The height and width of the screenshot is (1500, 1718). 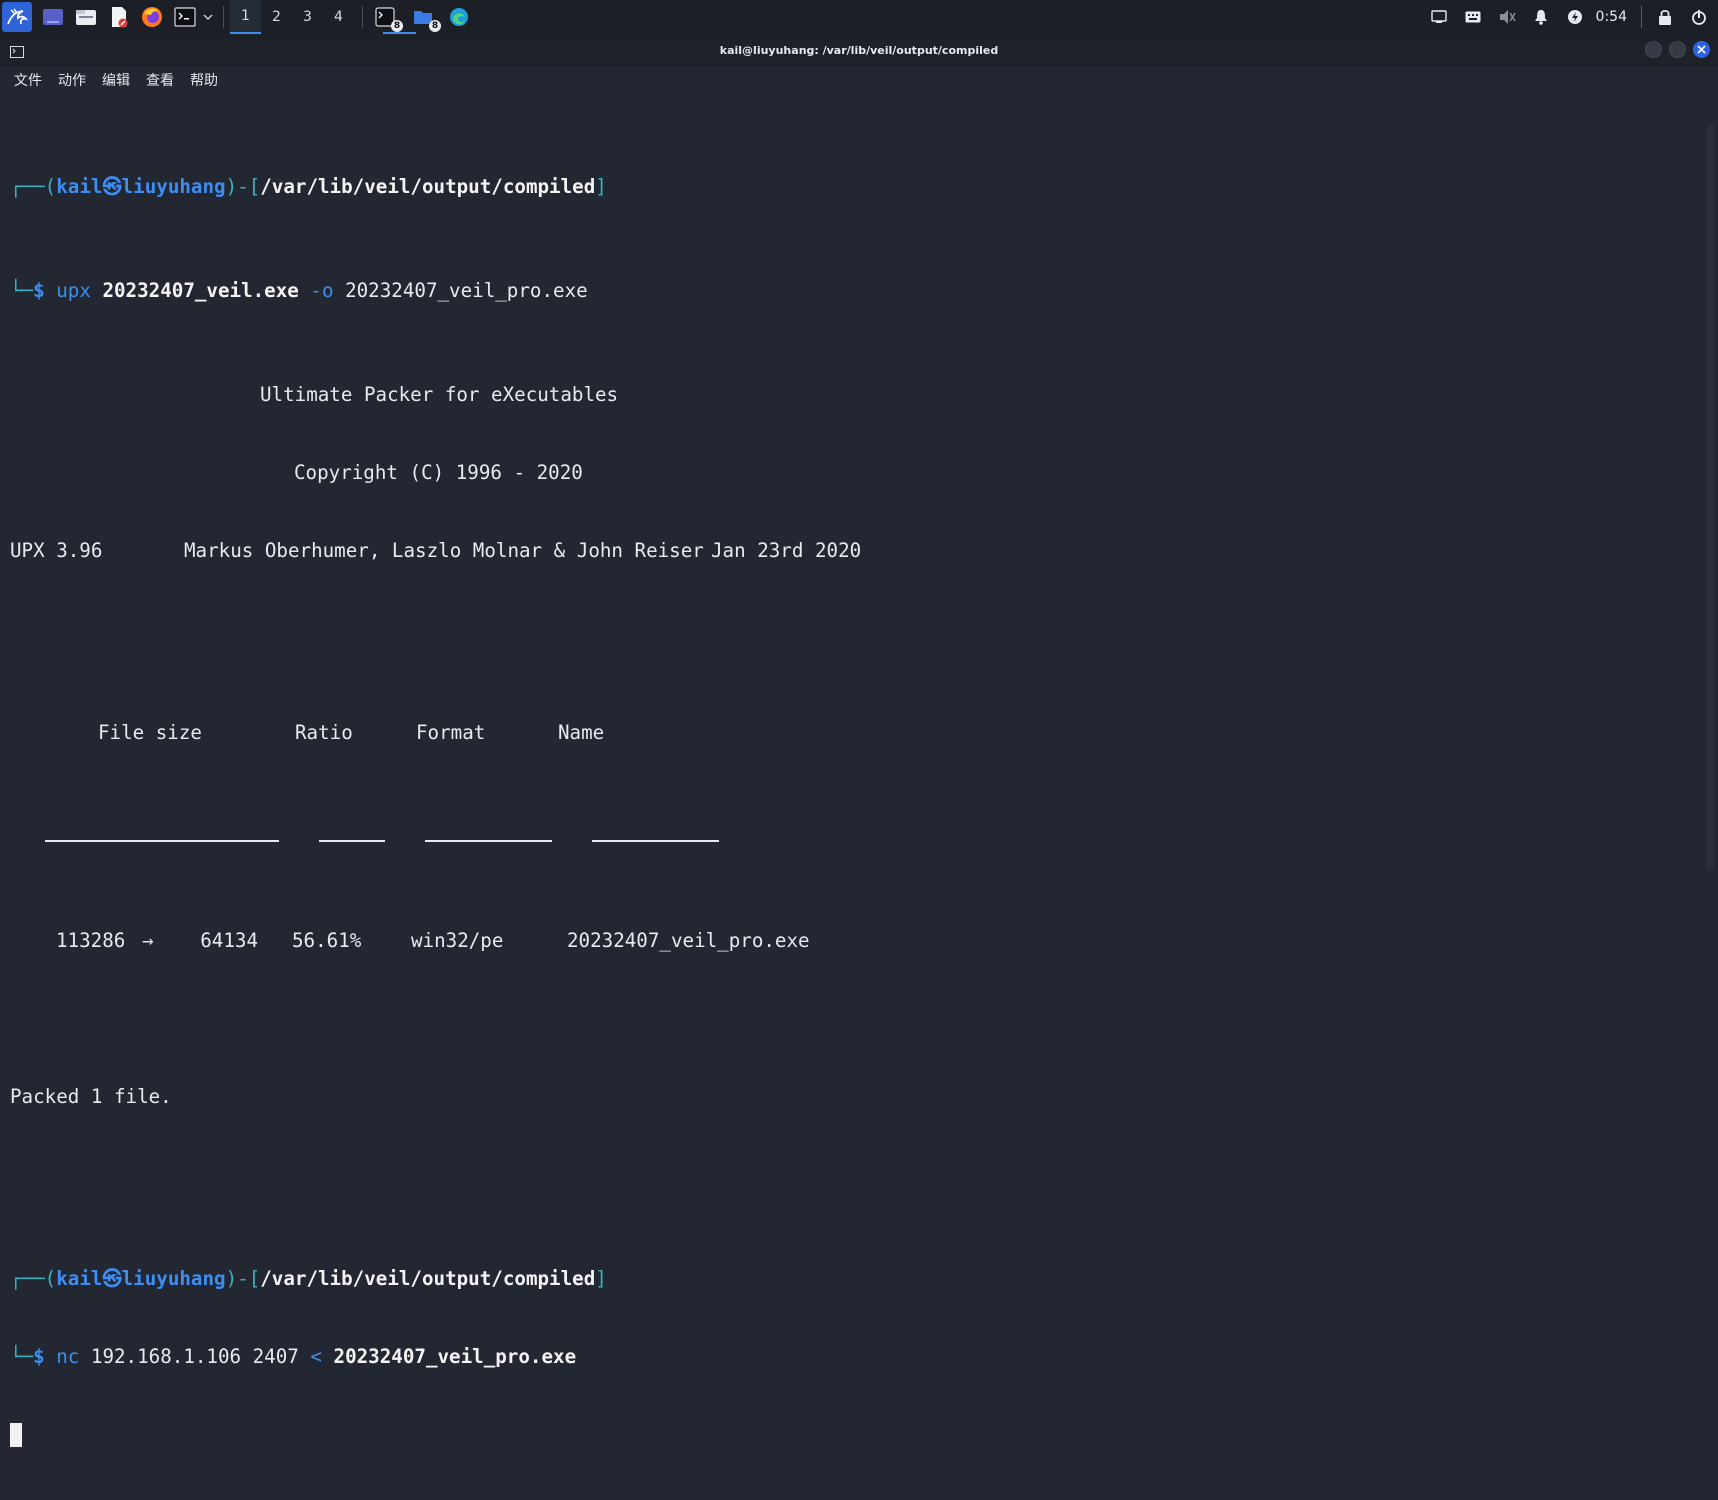 I want to click on command-redirect: <, so click(x=316, y=1356).